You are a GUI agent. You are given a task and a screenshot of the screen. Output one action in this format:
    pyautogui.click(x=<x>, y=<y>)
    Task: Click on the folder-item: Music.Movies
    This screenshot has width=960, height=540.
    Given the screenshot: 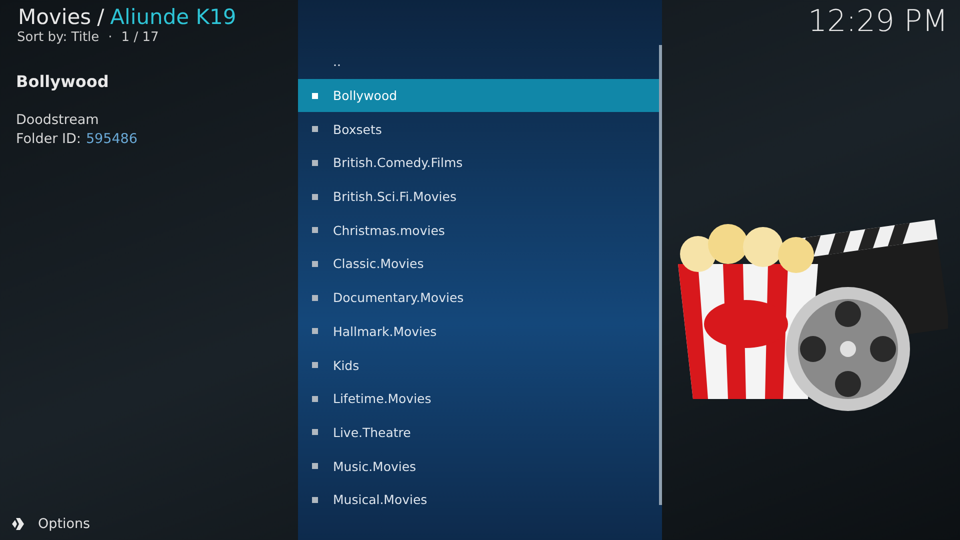 What is the action you would take?
    pyautogui.click(x=480, y=466)
    